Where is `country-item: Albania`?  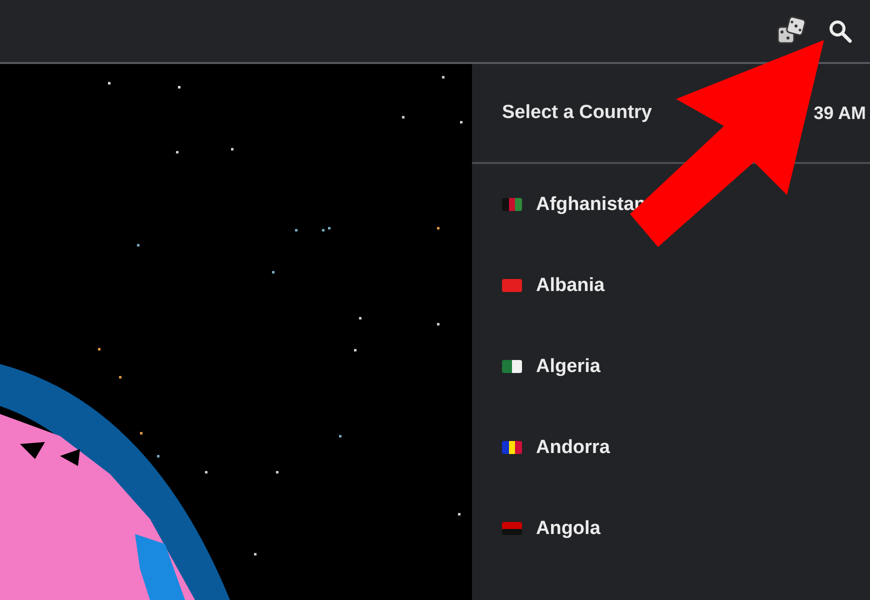 country-item: Albania is located at coordinates (671, 285).